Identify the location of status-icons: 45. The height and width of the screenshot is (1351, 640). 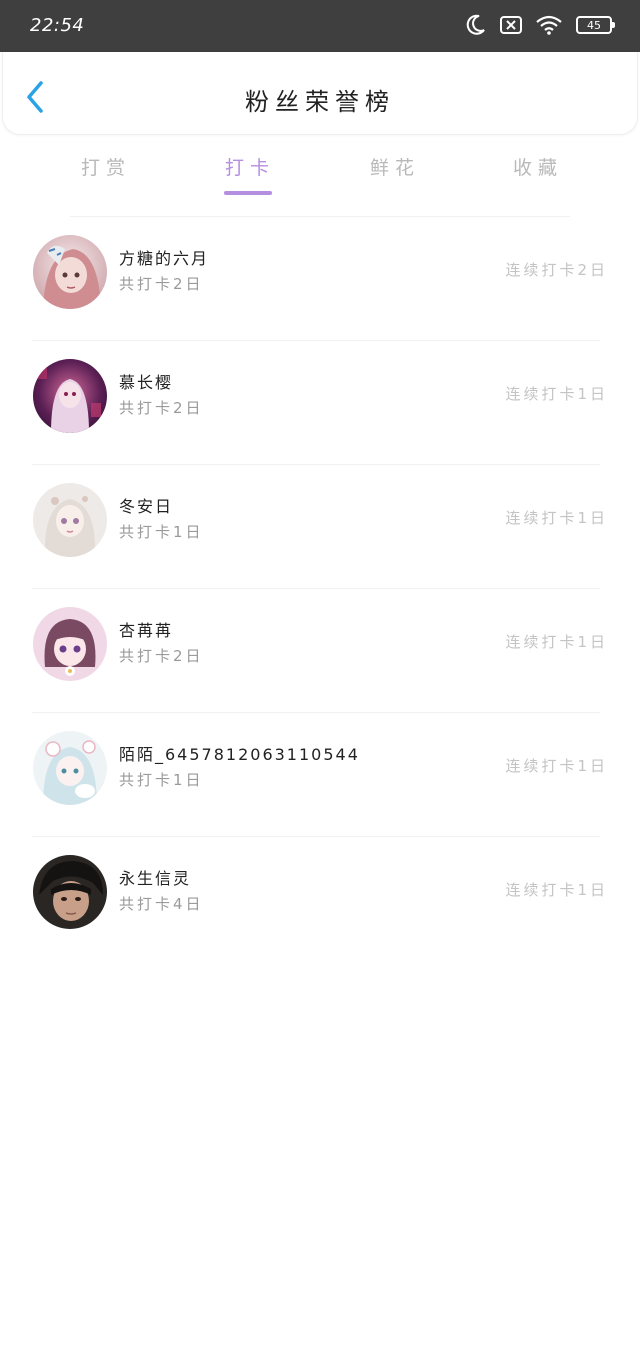
(540, 25).